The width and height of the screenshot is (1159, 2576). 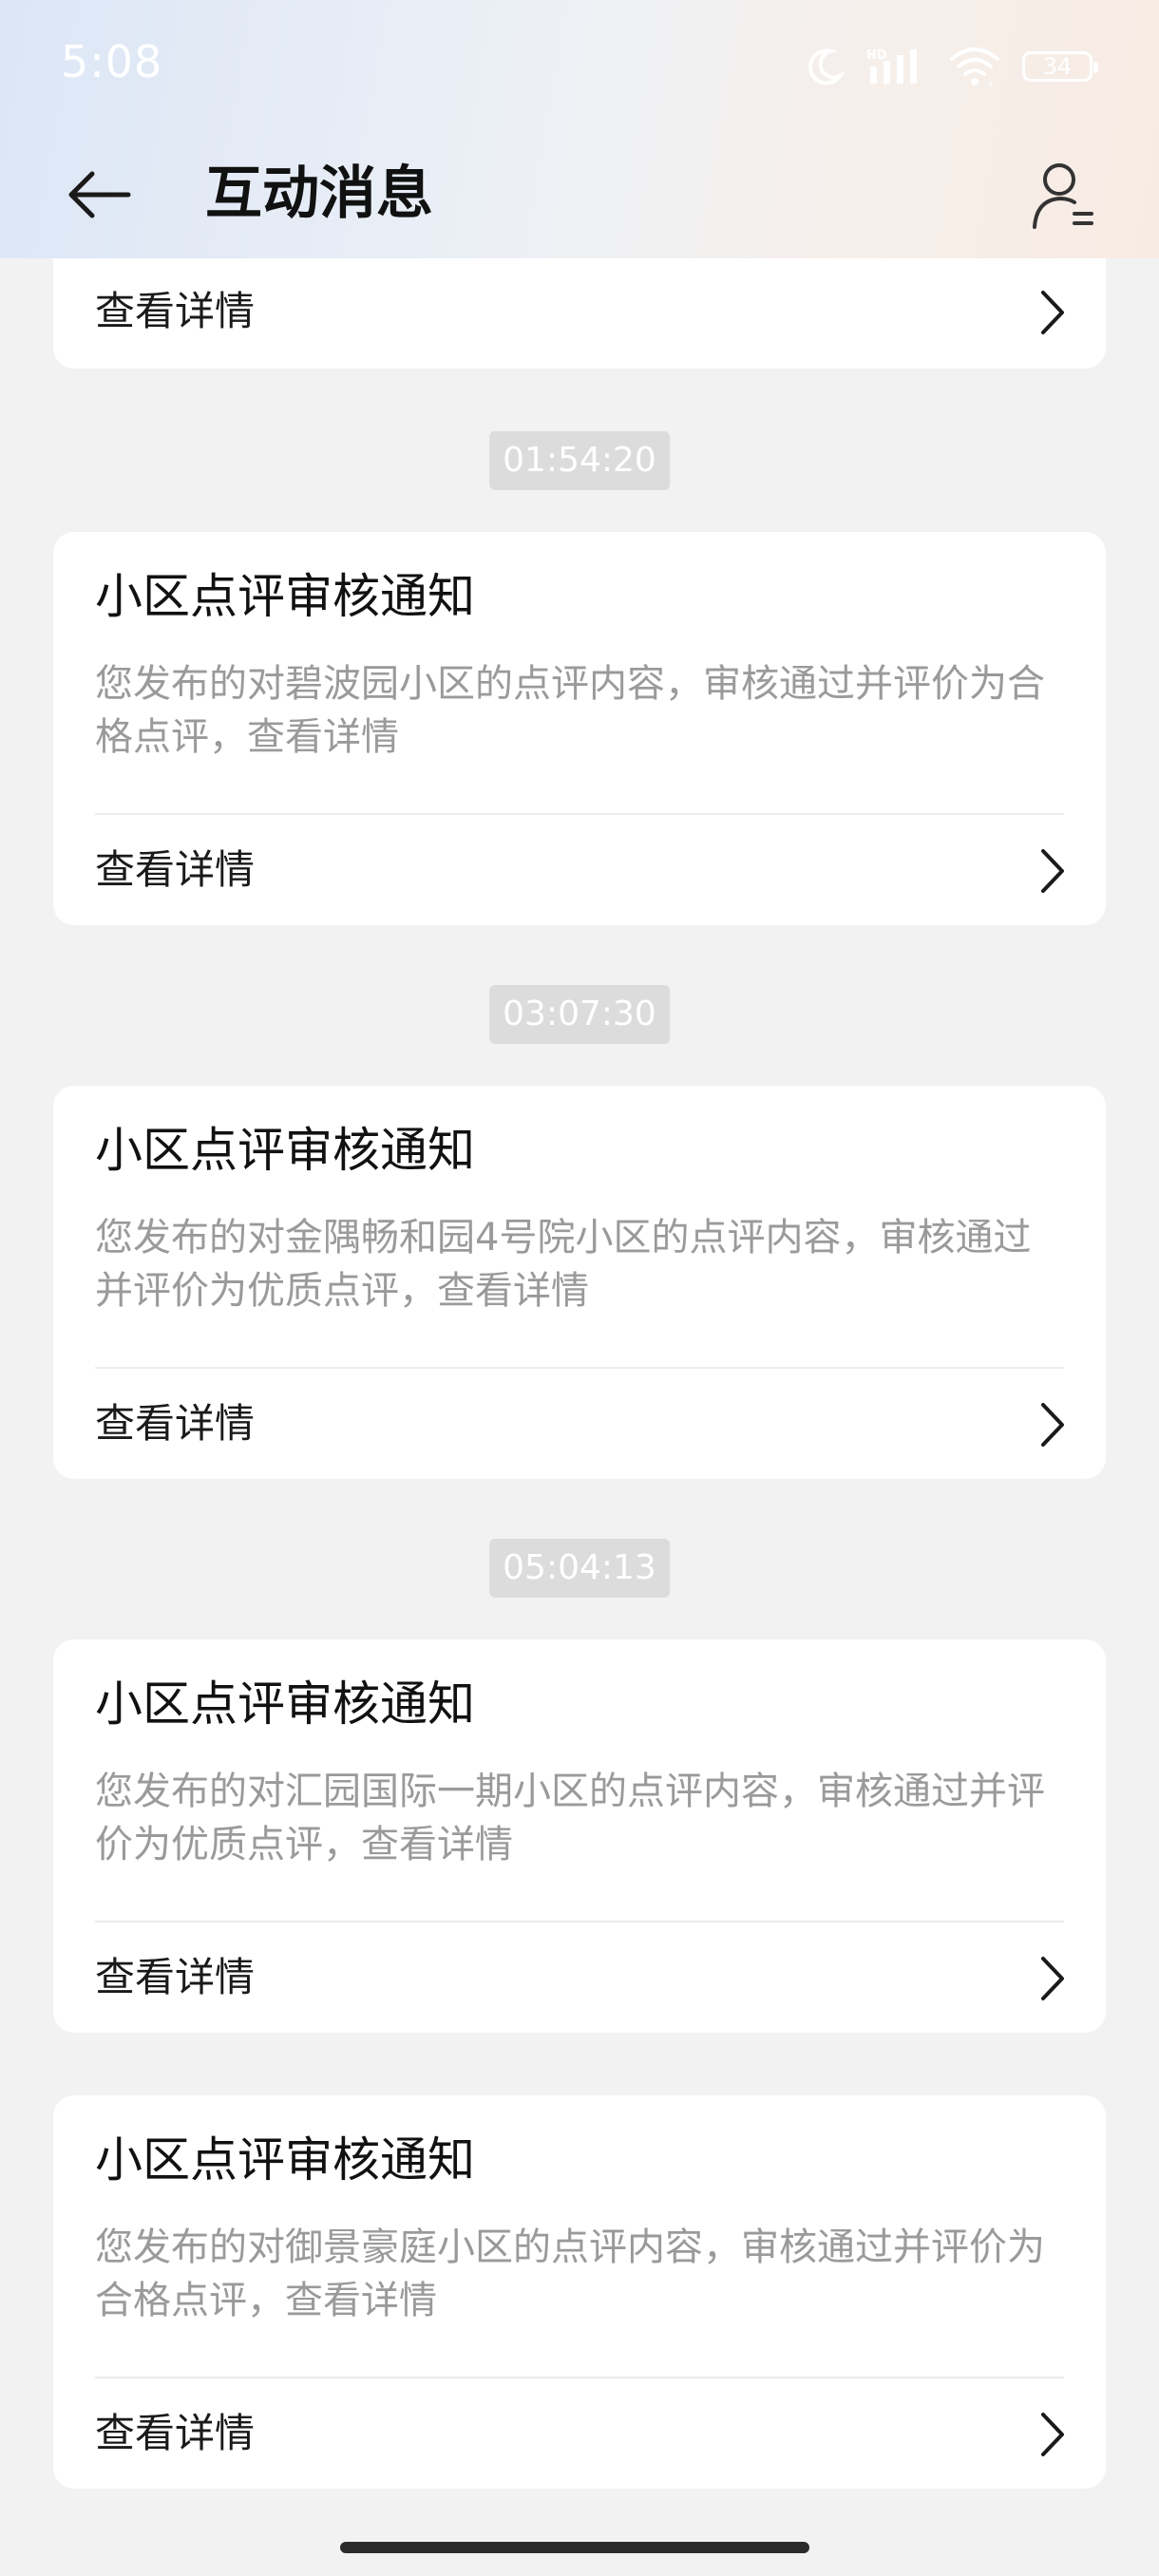 I want to click on svg-text: HD, so click(x=876, y=55).